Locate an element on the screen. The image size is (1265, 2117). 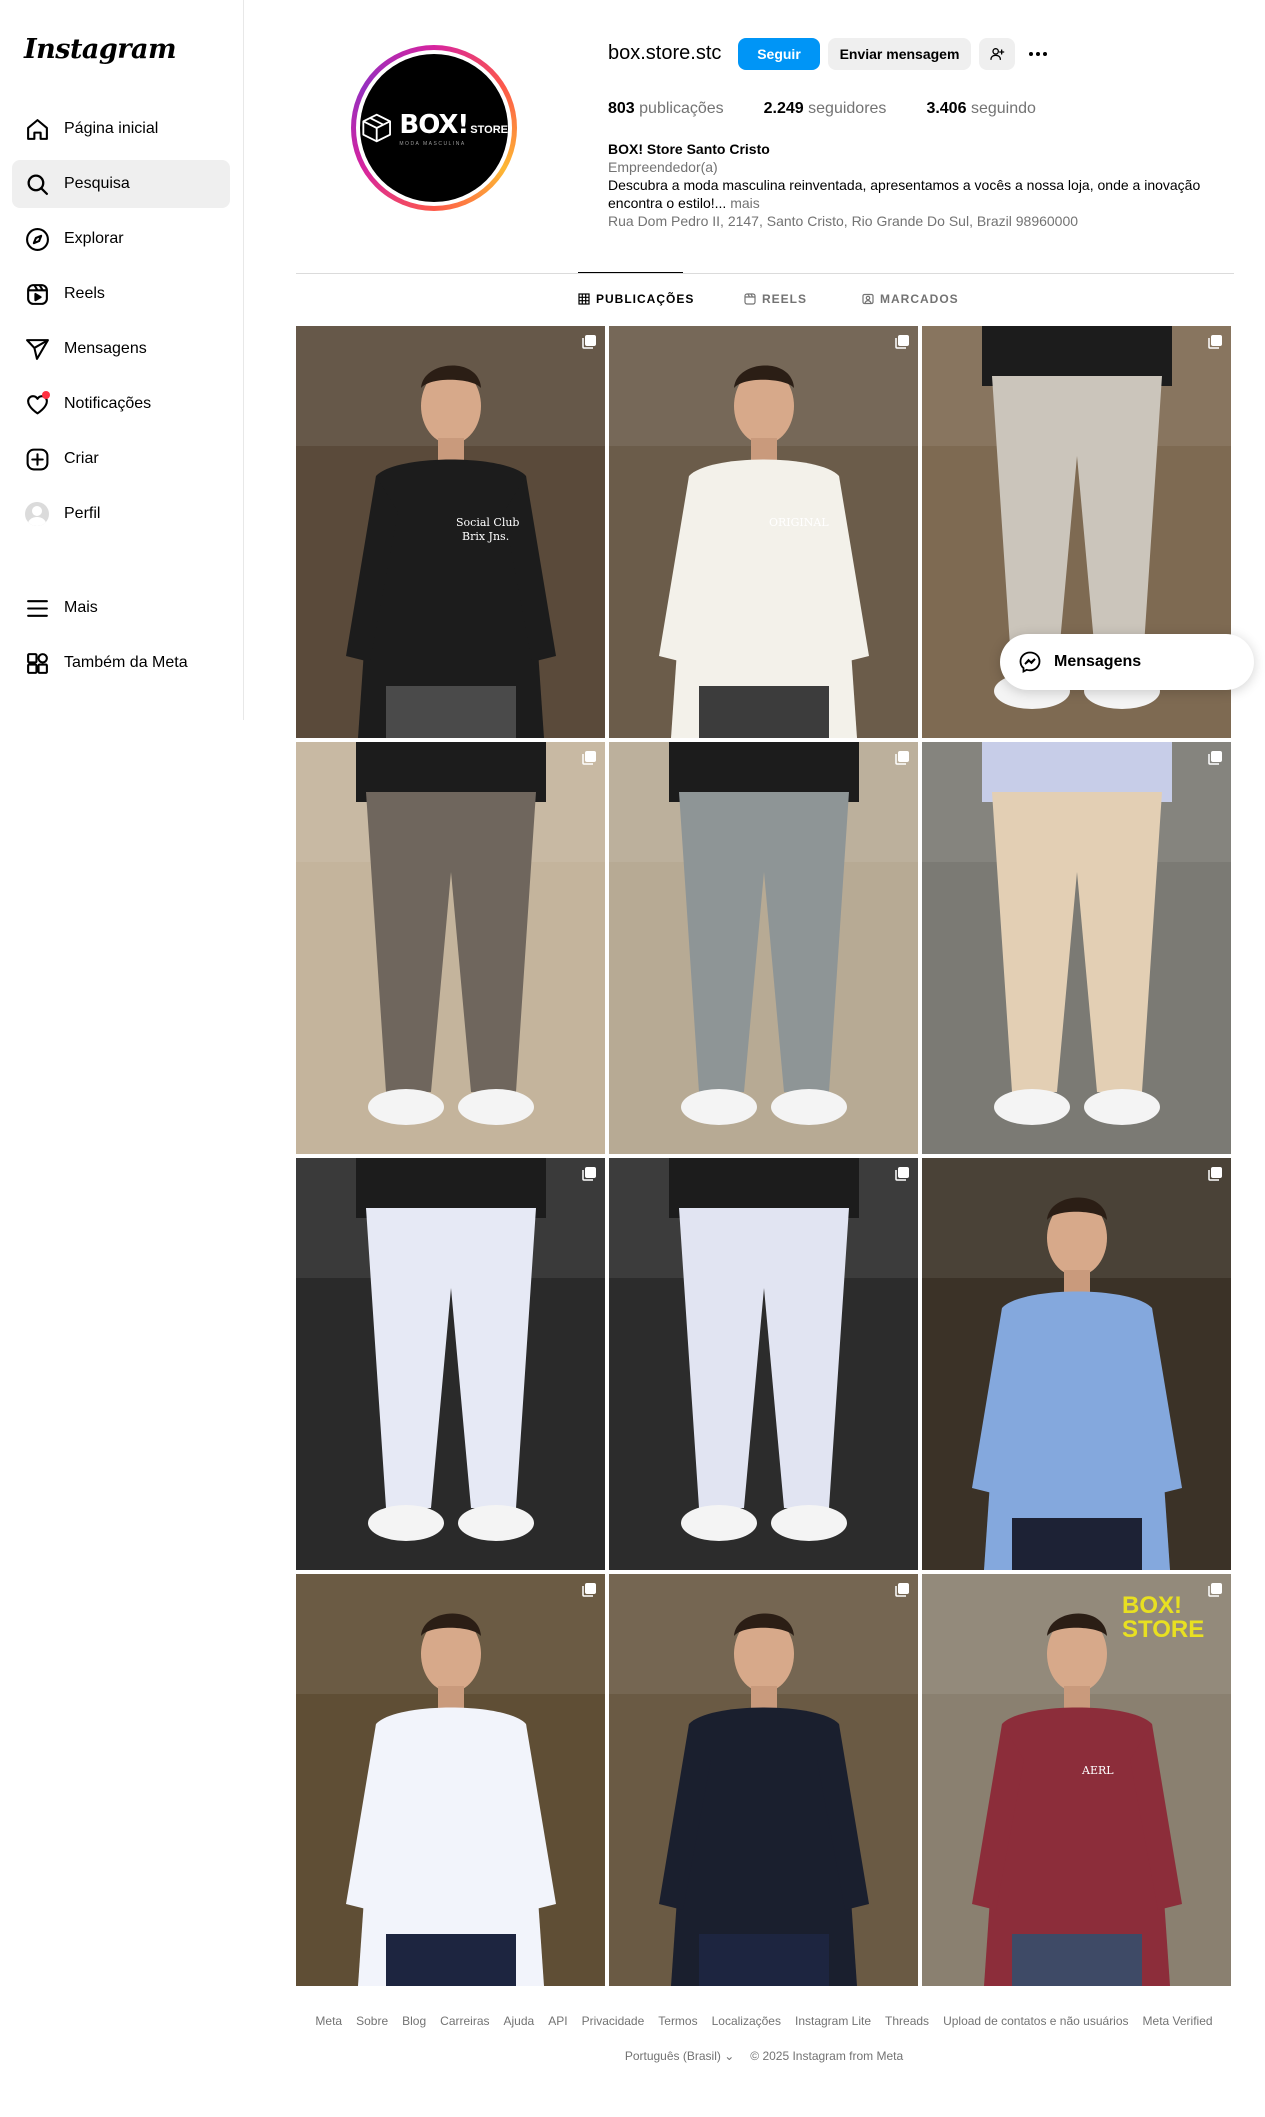
sidebar-item-label: Notificações is located at coordinates (108, 403).